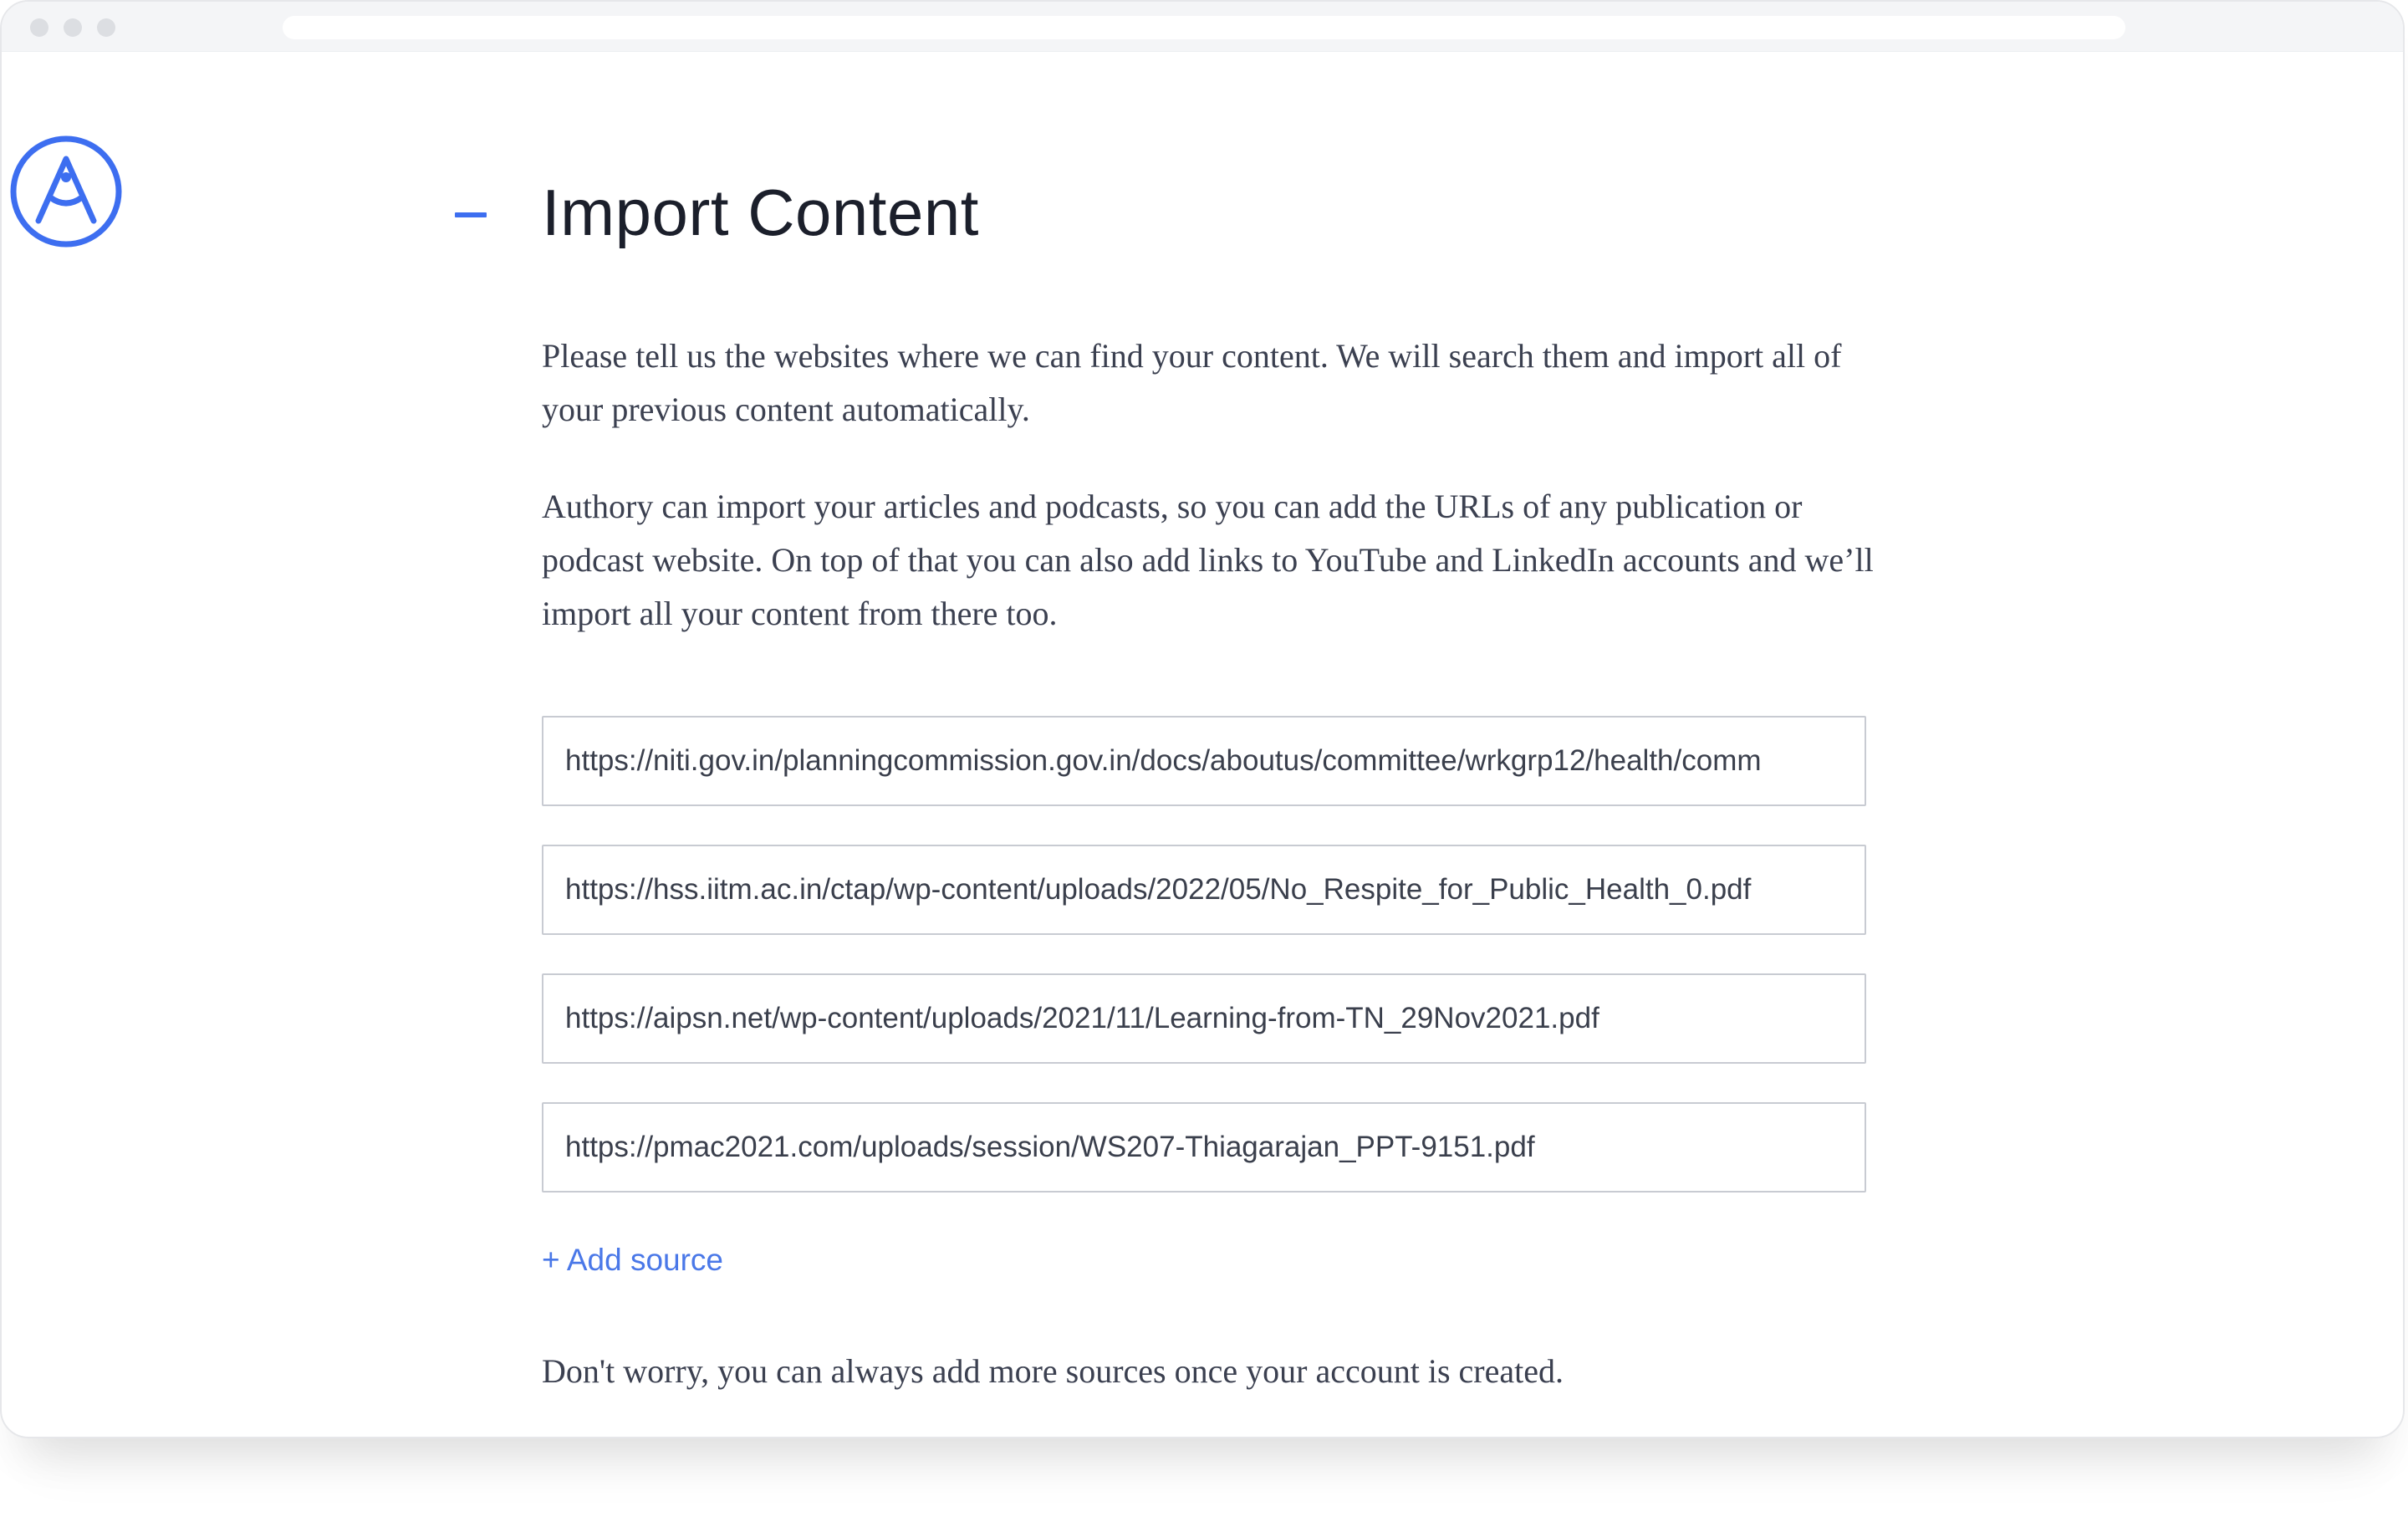 The image size is (2408, 1522). What do you see at coordinates (106, 27) in the screenshot?
I see `window-control-maximize` at bounding box center [106, 27].